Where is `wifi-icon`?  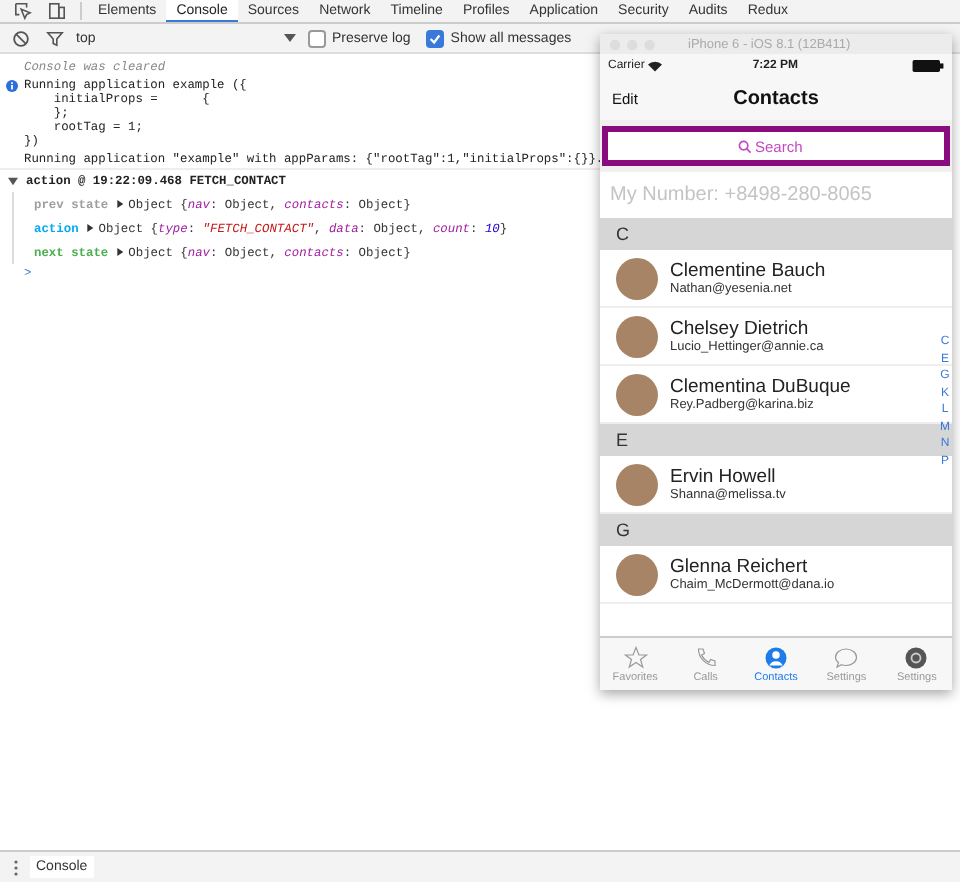 wifi-icon is located at coordinates (655, 65).